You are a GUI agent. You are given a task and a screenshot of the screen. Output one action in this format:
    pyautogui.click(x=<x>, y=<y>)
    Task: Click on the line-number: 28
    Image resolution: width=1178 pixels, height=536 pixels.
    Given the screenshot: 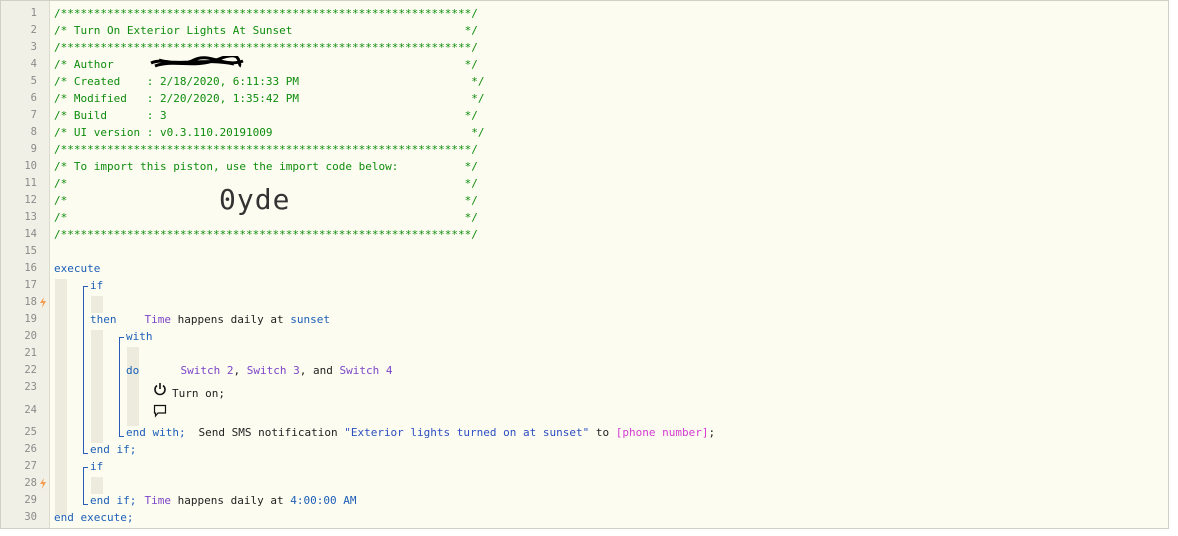 What is the action you would take?
    pyautogui.click(x=30, y=483)
    